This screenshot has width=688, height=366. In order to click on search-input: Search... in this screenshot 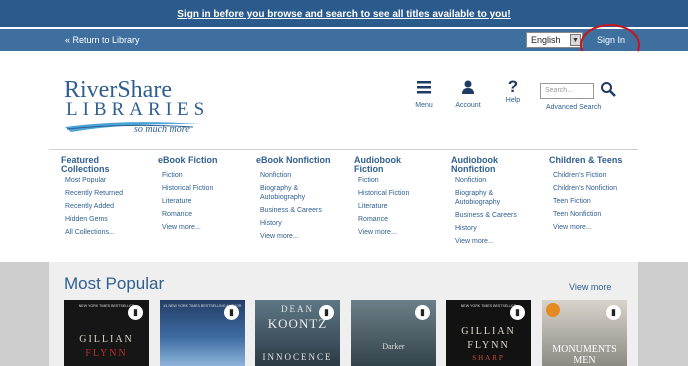, I will do `click(567, 91)`.